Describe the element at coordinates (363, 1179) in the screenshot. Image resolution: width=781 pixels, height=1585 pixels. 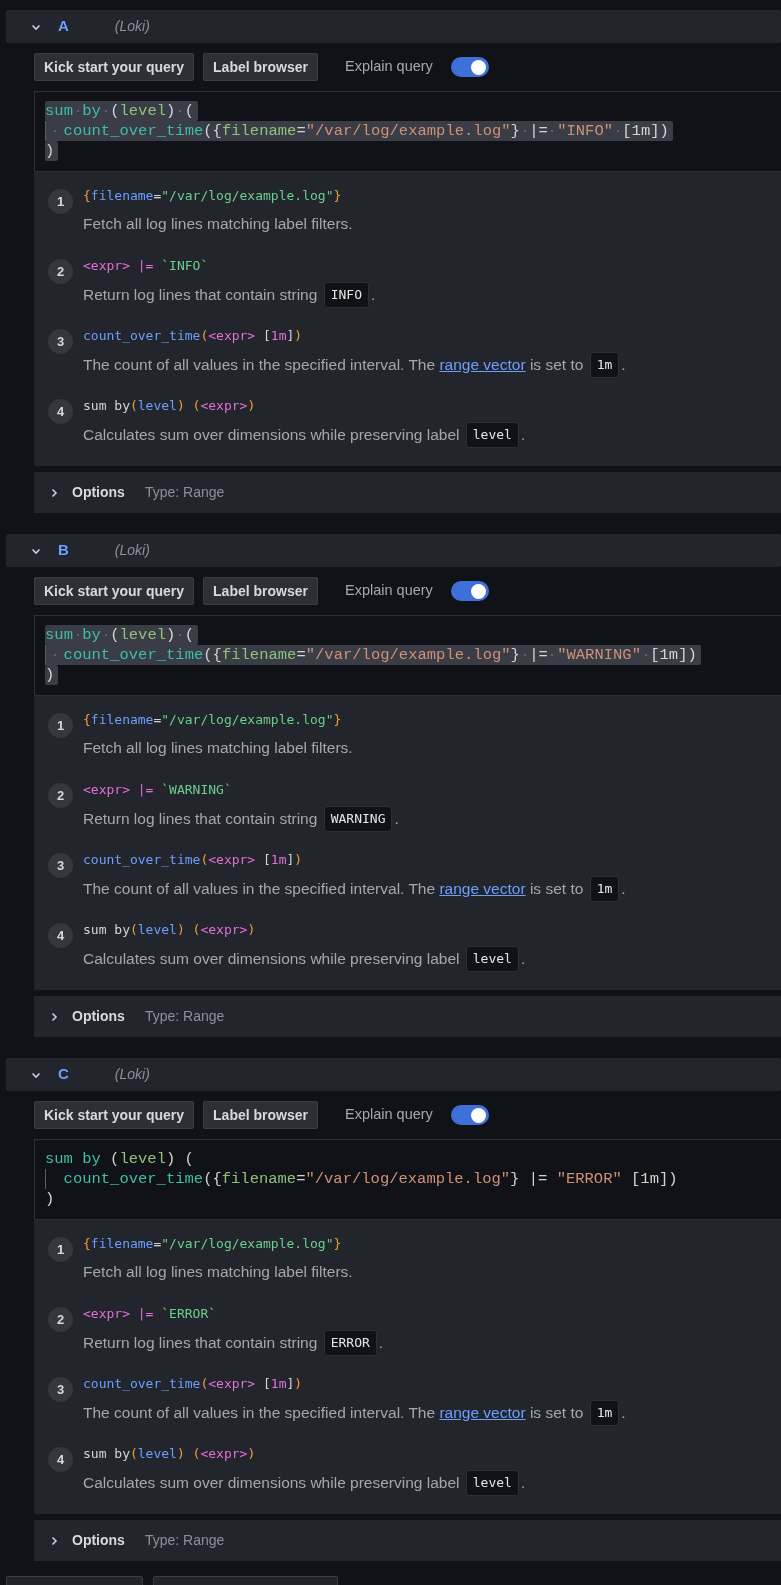
I see `code-line: count_over_time({filename="/var/log/example.log"} |= "ERROR" [1m])` at that location.